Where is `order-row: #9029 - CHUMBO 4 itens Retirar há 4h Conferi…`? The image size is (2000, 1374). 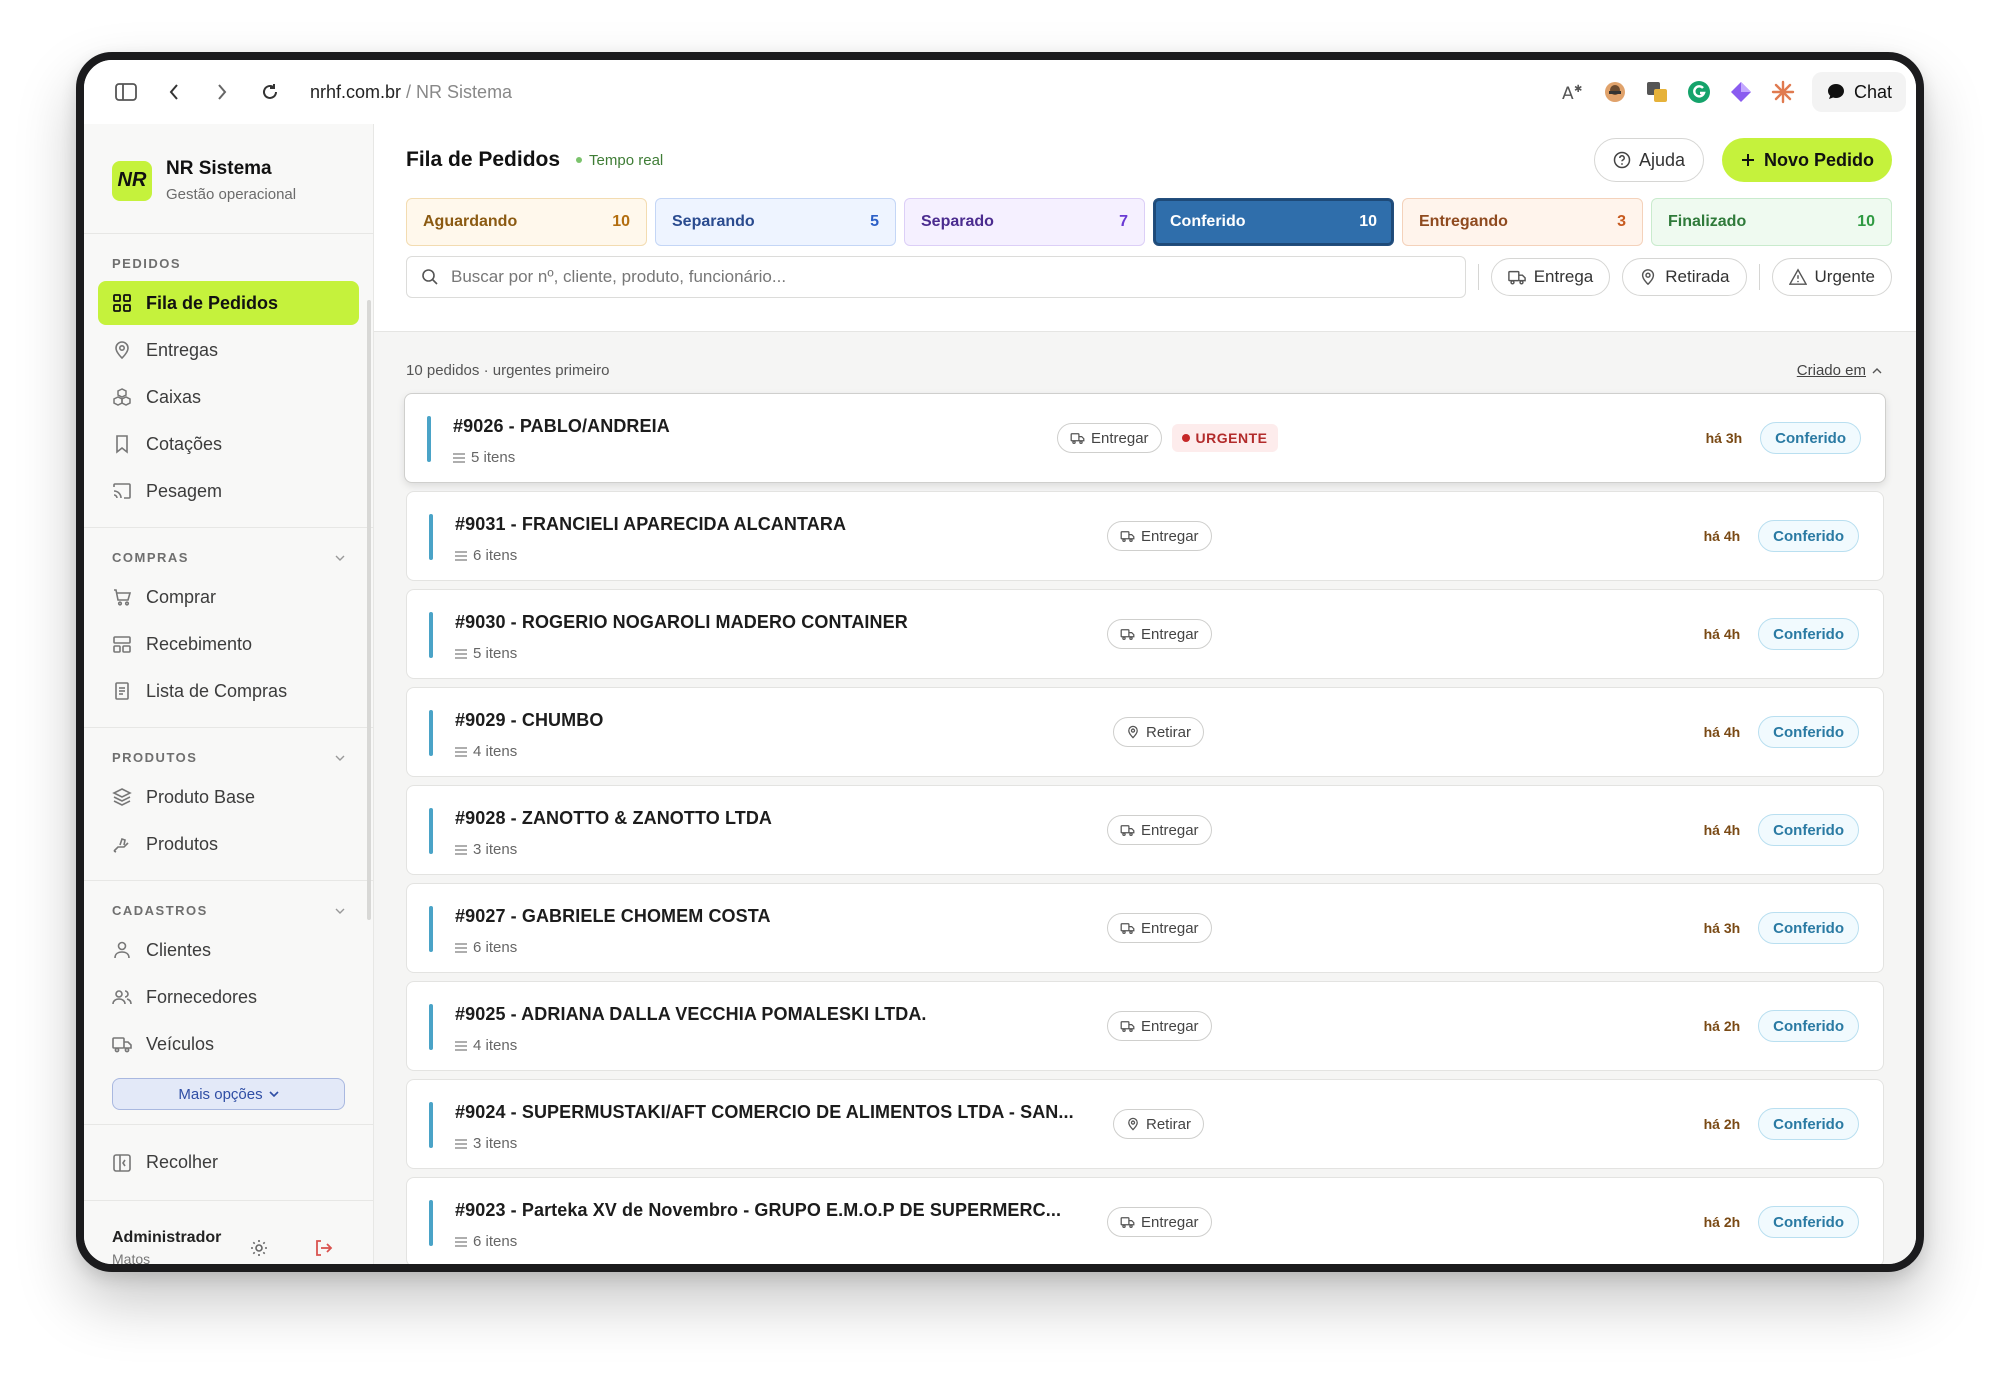
order-row: #9029 - CHUMBO 4 itens Retirar há 4h Conferi… is located at coordinates (1145, 732).